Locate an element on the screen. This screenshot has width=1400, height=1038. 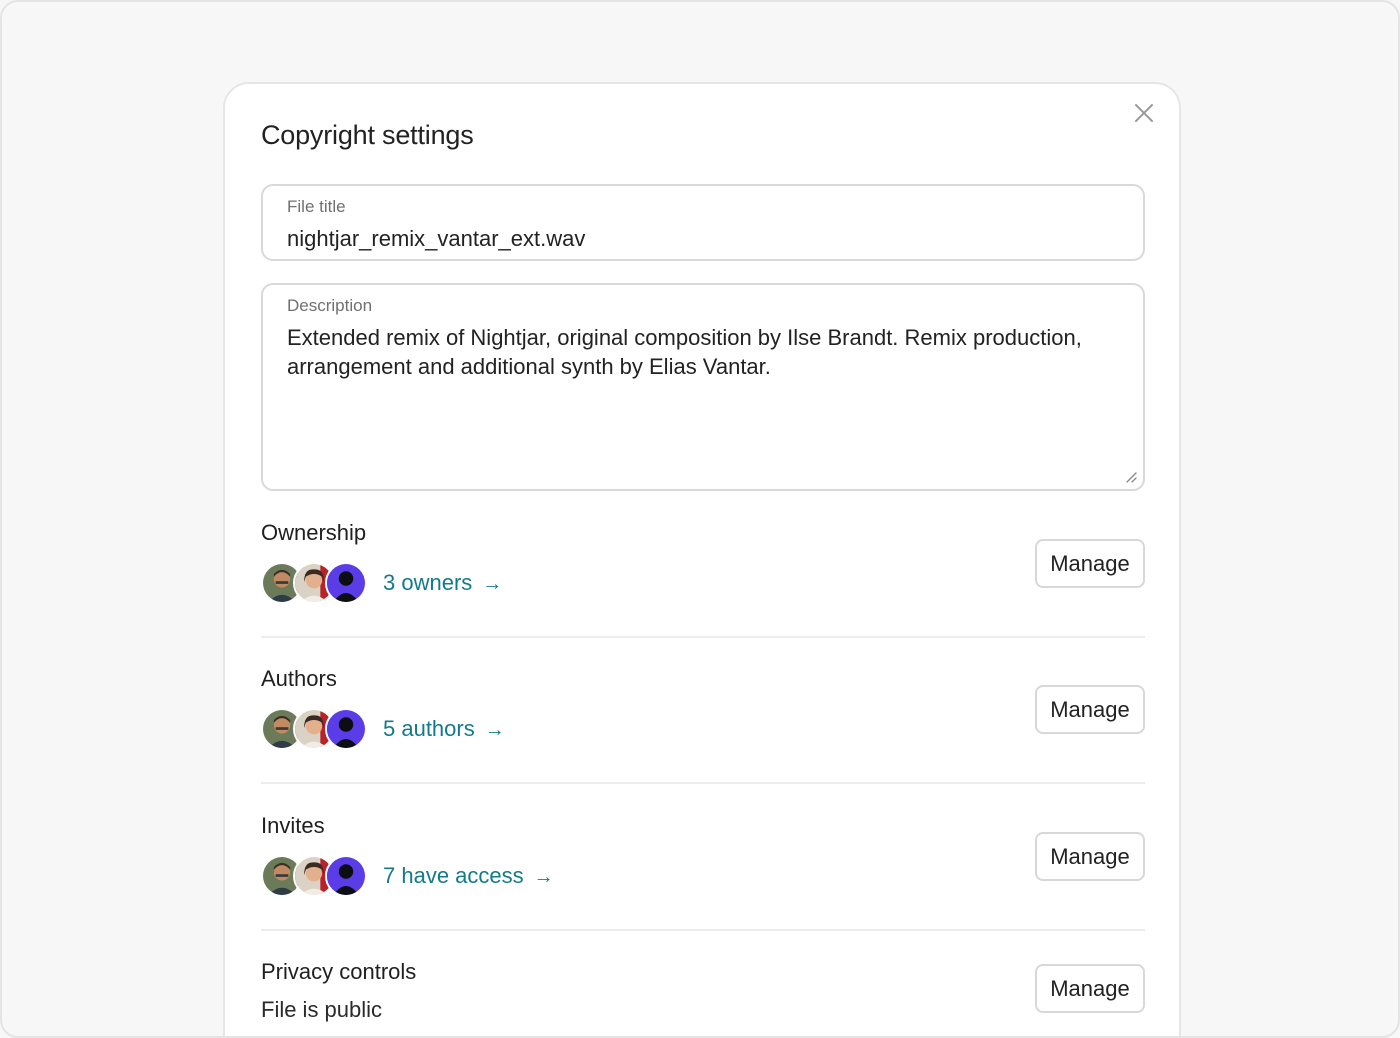
owners-link: 3 owners → is located at coordinates (442, 583).